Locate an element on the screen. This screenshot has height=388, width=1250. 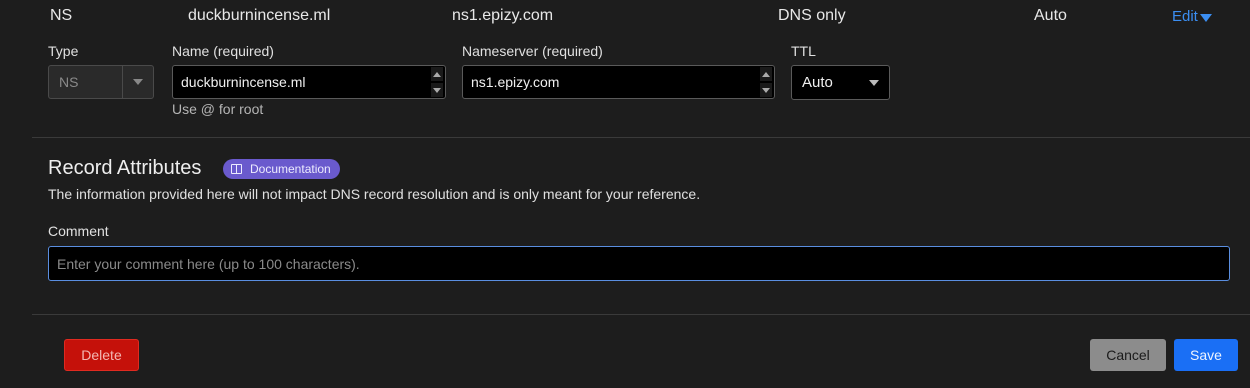
edit-link: Edit is located at coordinates (1192, 16).